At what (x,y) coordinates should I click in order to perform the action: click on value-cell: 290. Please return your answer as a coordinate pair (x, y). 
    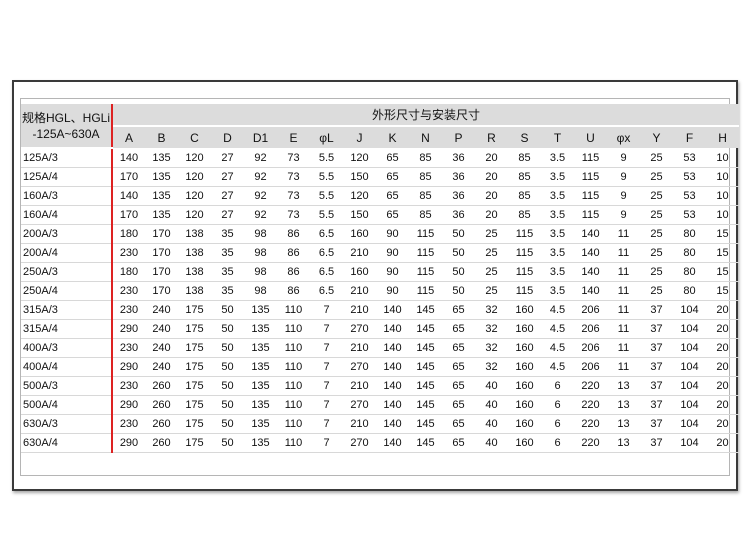
    Looking at the image, I should click on (128, 443).